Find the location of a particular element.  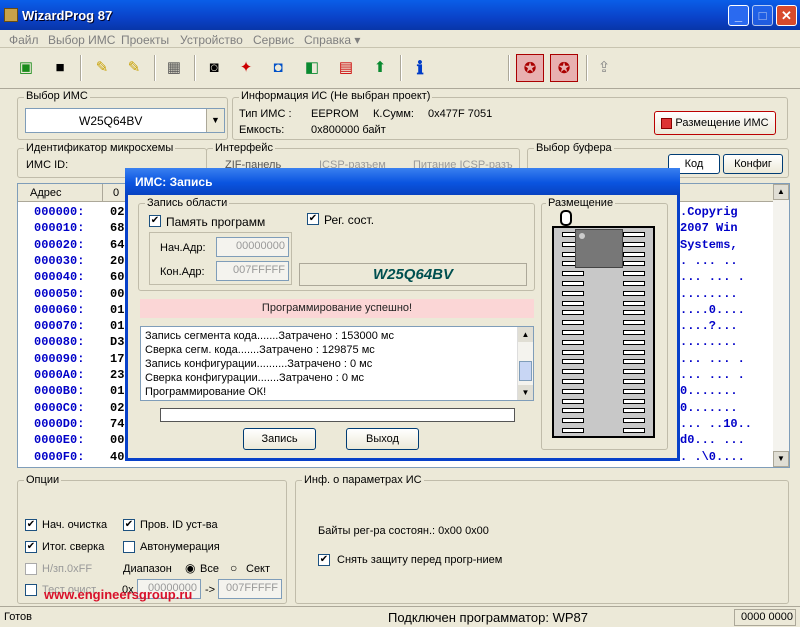

end-addr-input: 007FFFFF is located at coordinates (252, 271).